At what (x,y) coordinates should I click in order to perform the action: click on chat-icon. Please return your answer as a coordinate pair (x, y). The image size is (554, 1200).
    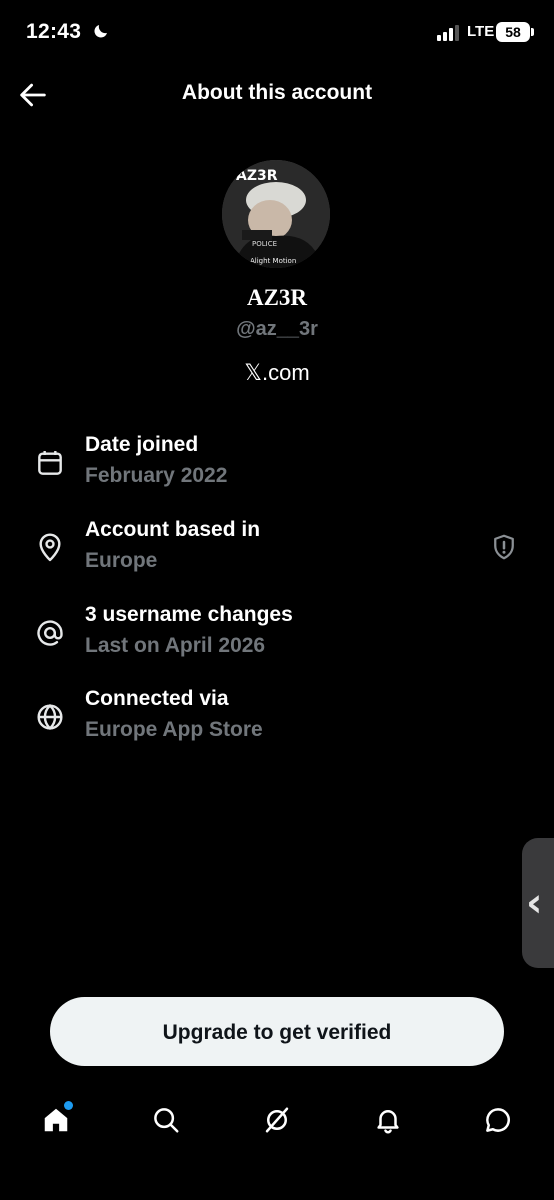
    Looking at the image, I should click on (498, 1120).